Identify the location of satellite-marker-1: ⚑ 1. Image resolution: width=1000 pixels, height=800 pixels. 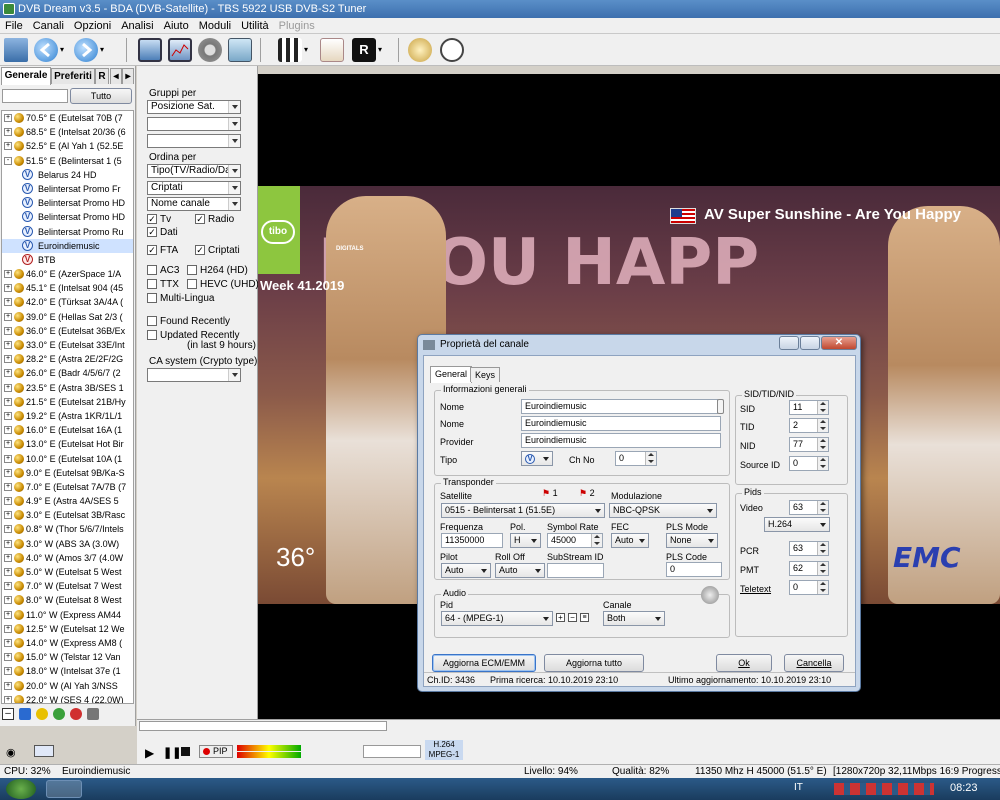
(550, 493).